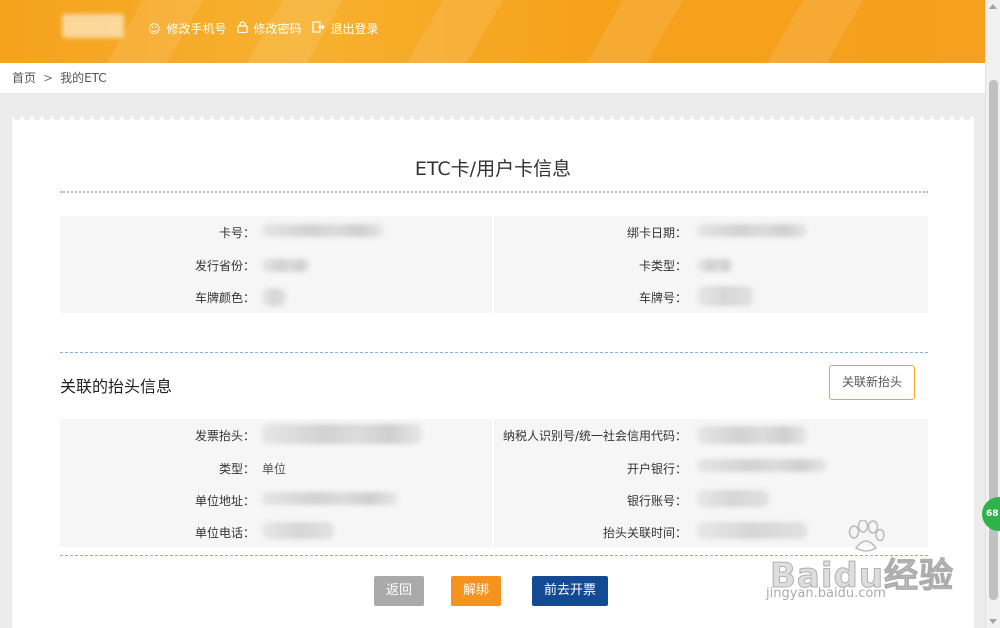 The width and height of the screenshot is (1000, 628). I want to click on unit-phone-value, so click(298, 530).